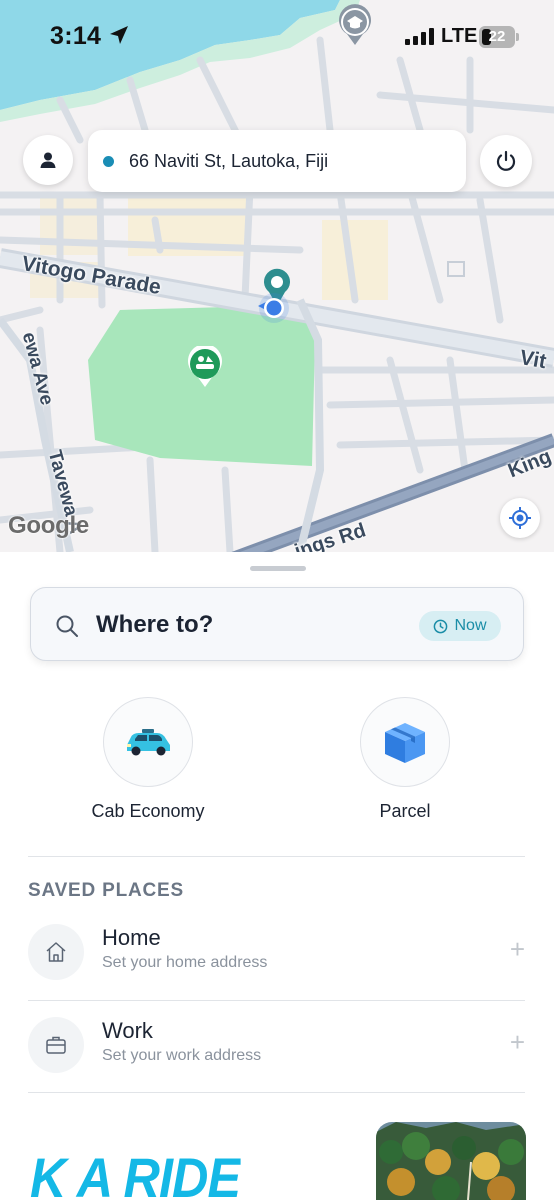  What do you see at coordinates (274, 310) in the screenshot?
I see `current-location-dot` at bounding box center [274, 310].